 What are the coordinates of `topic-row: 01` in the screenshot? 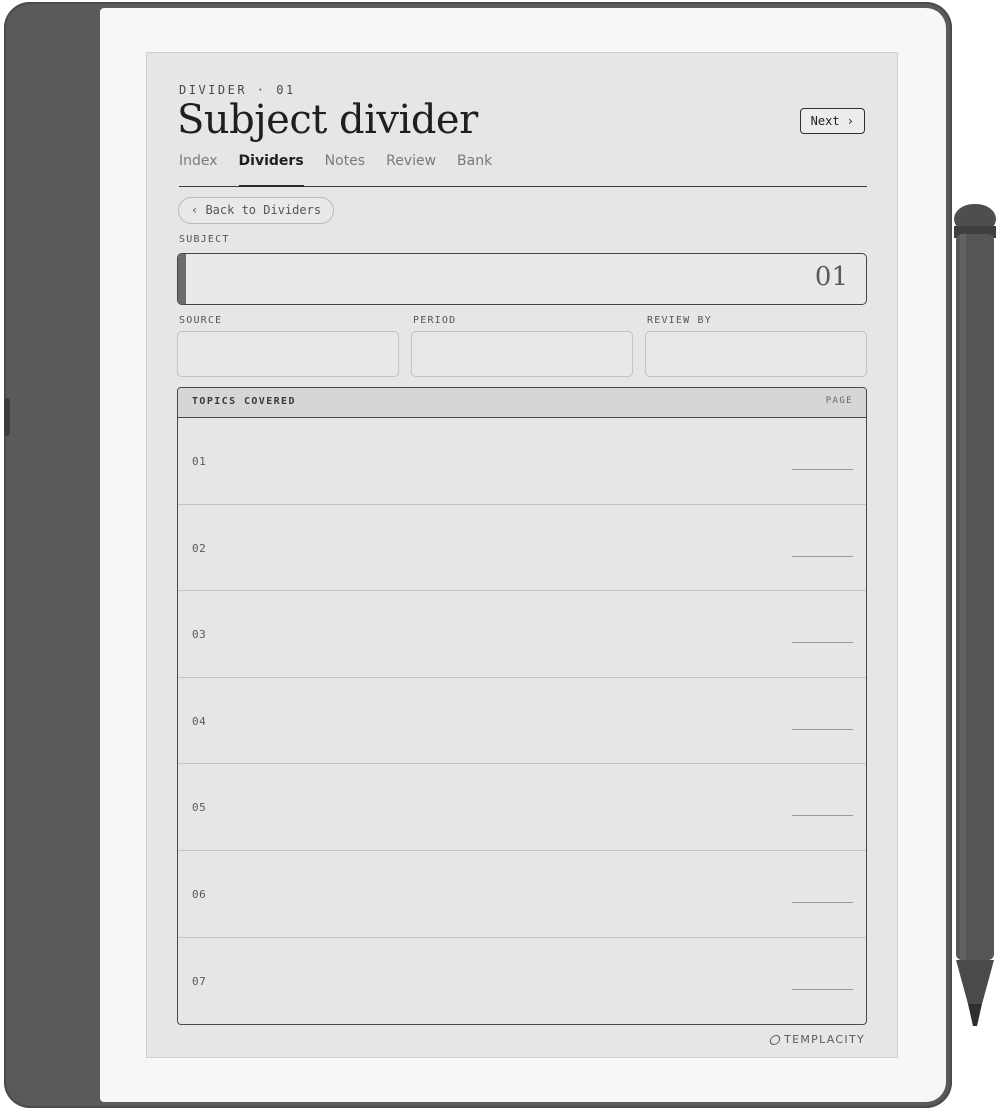 It's located at (522, 461).